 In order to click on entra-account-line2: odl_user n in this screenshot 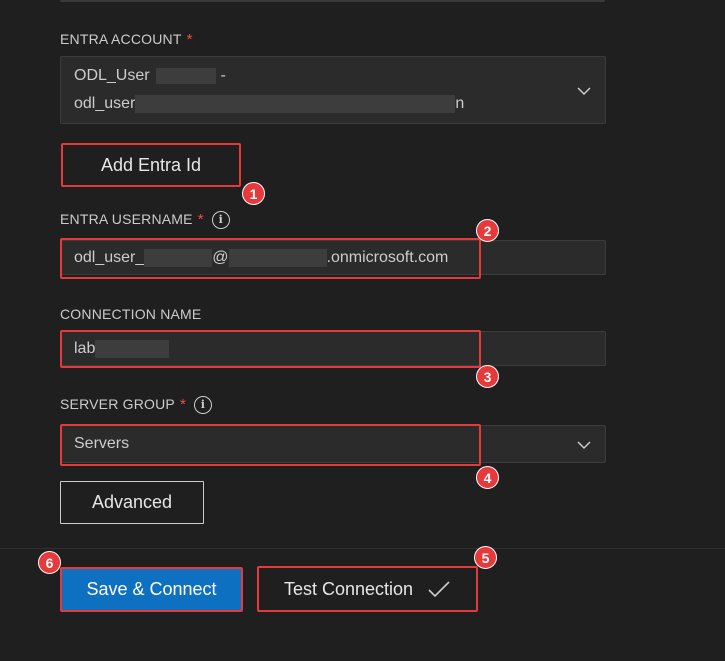, I will do `click(269, 104)`.